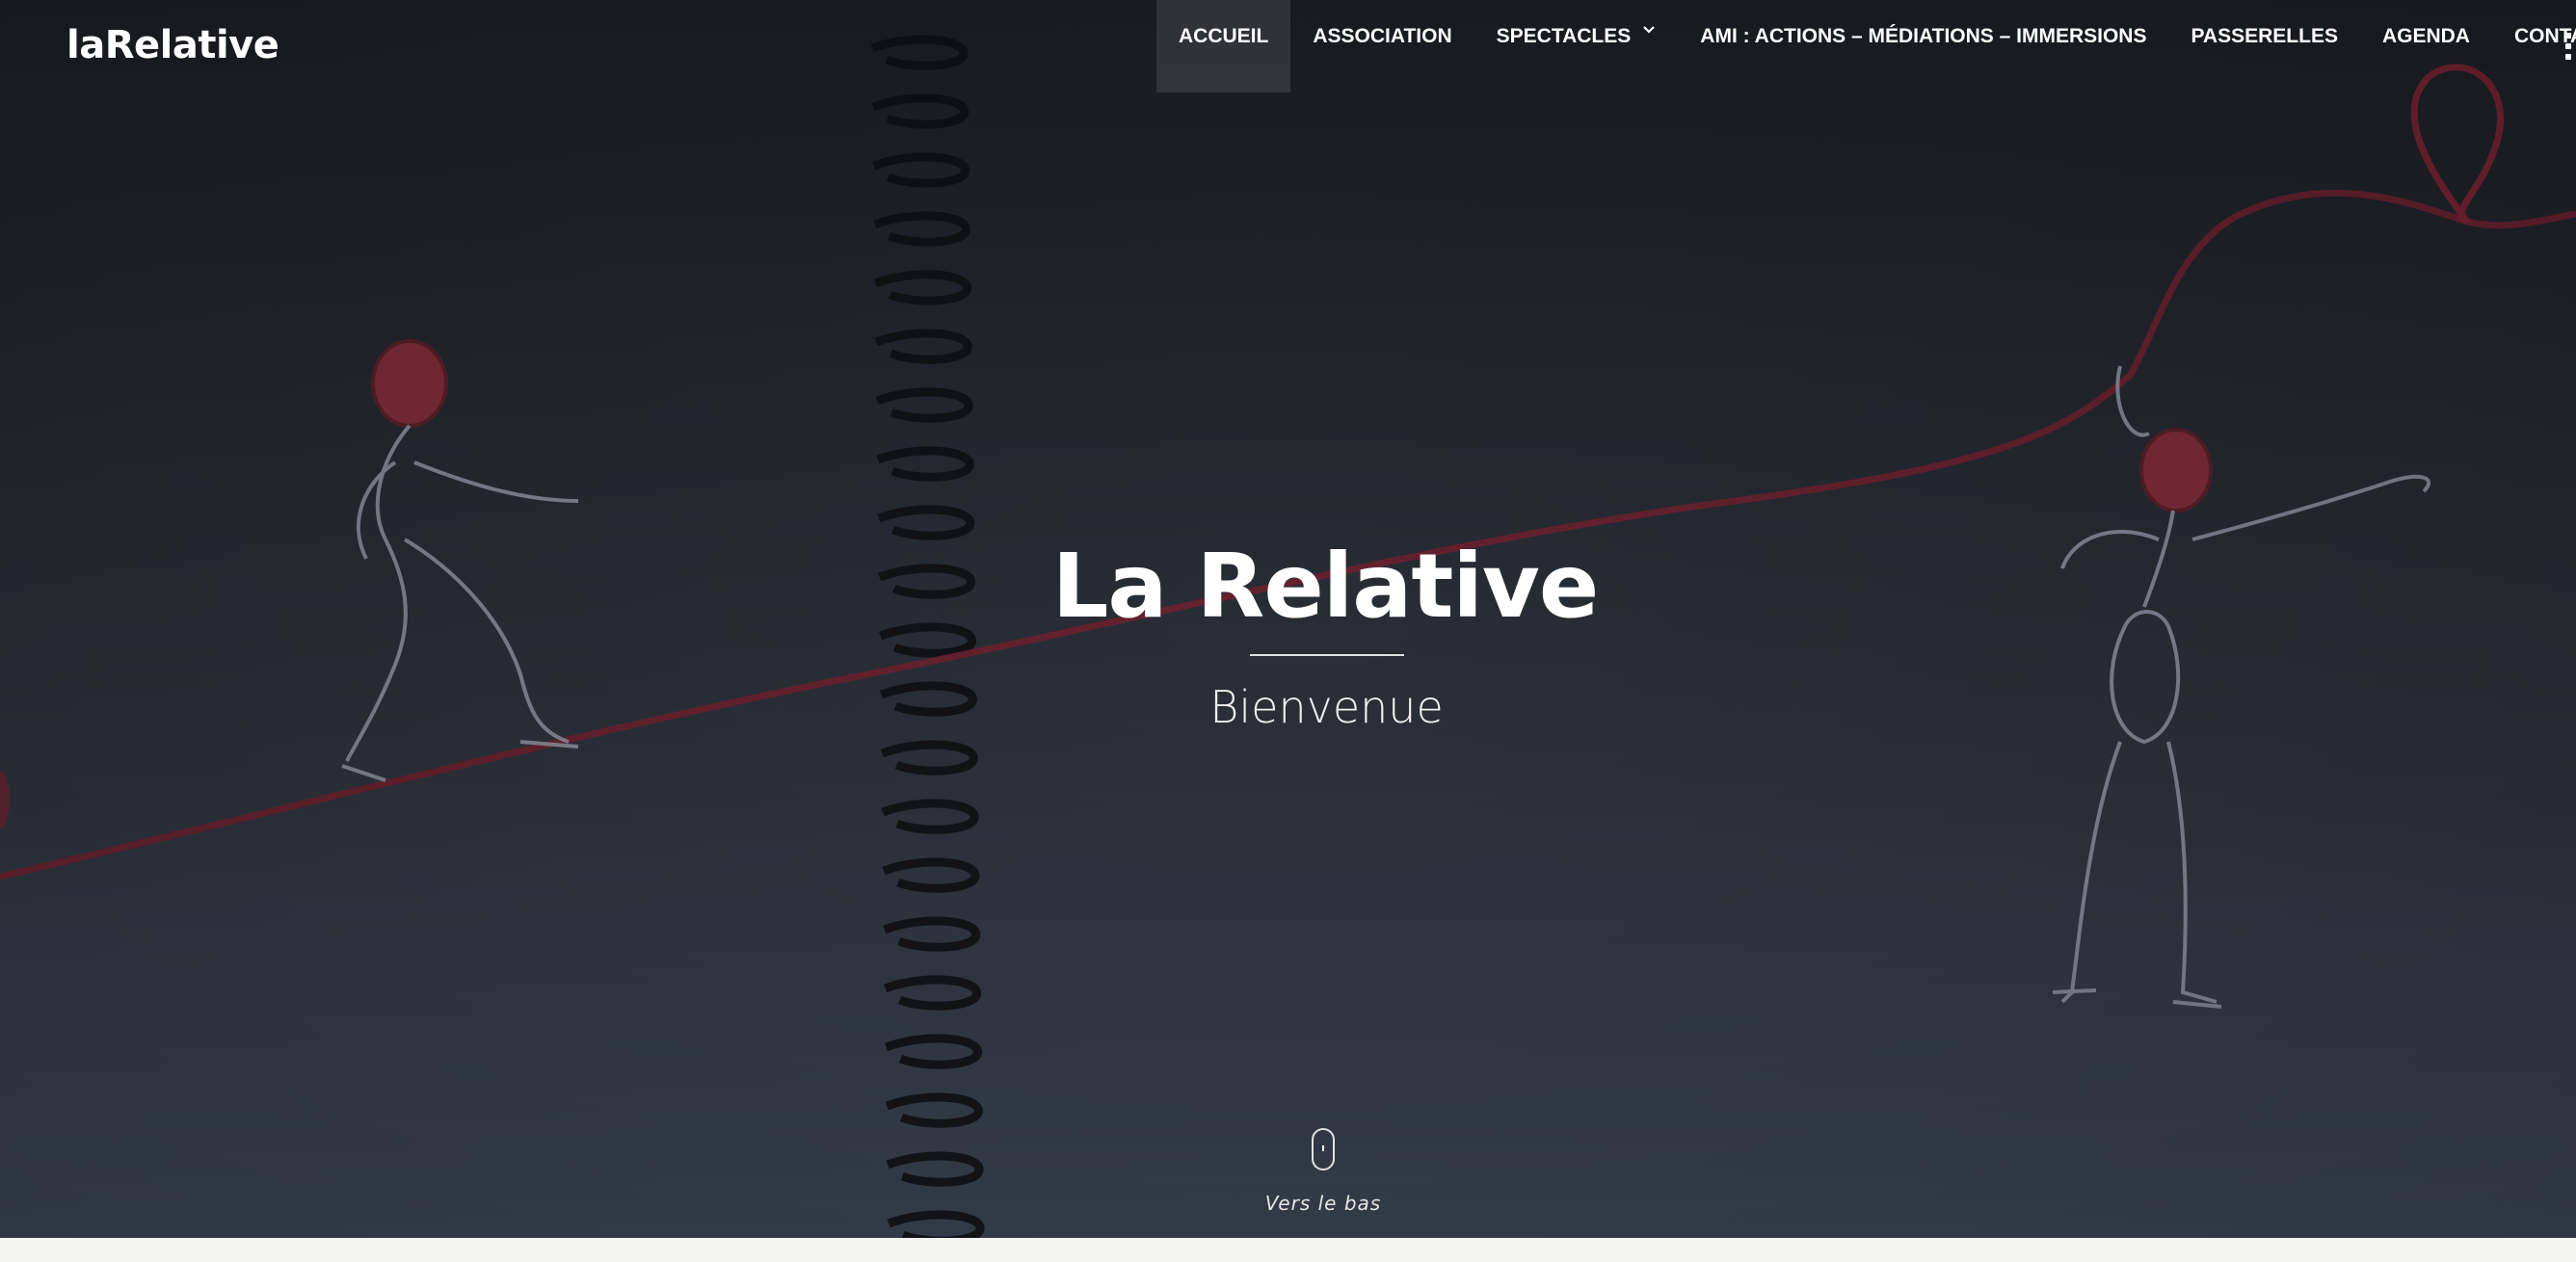  What do you see at coordinates (2425, 36) in the screenshot?
I see `nav-item-label: AGENDA` at bounding box center [2425, 36].